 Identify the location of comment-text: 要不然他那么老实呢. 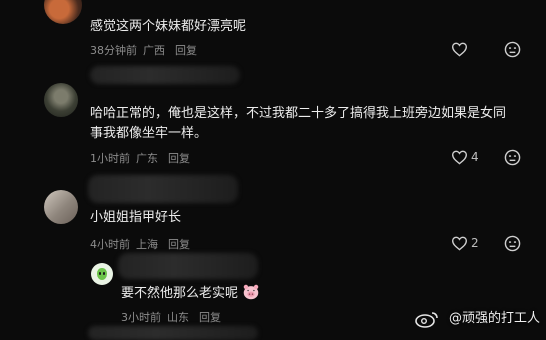
(190, 294).